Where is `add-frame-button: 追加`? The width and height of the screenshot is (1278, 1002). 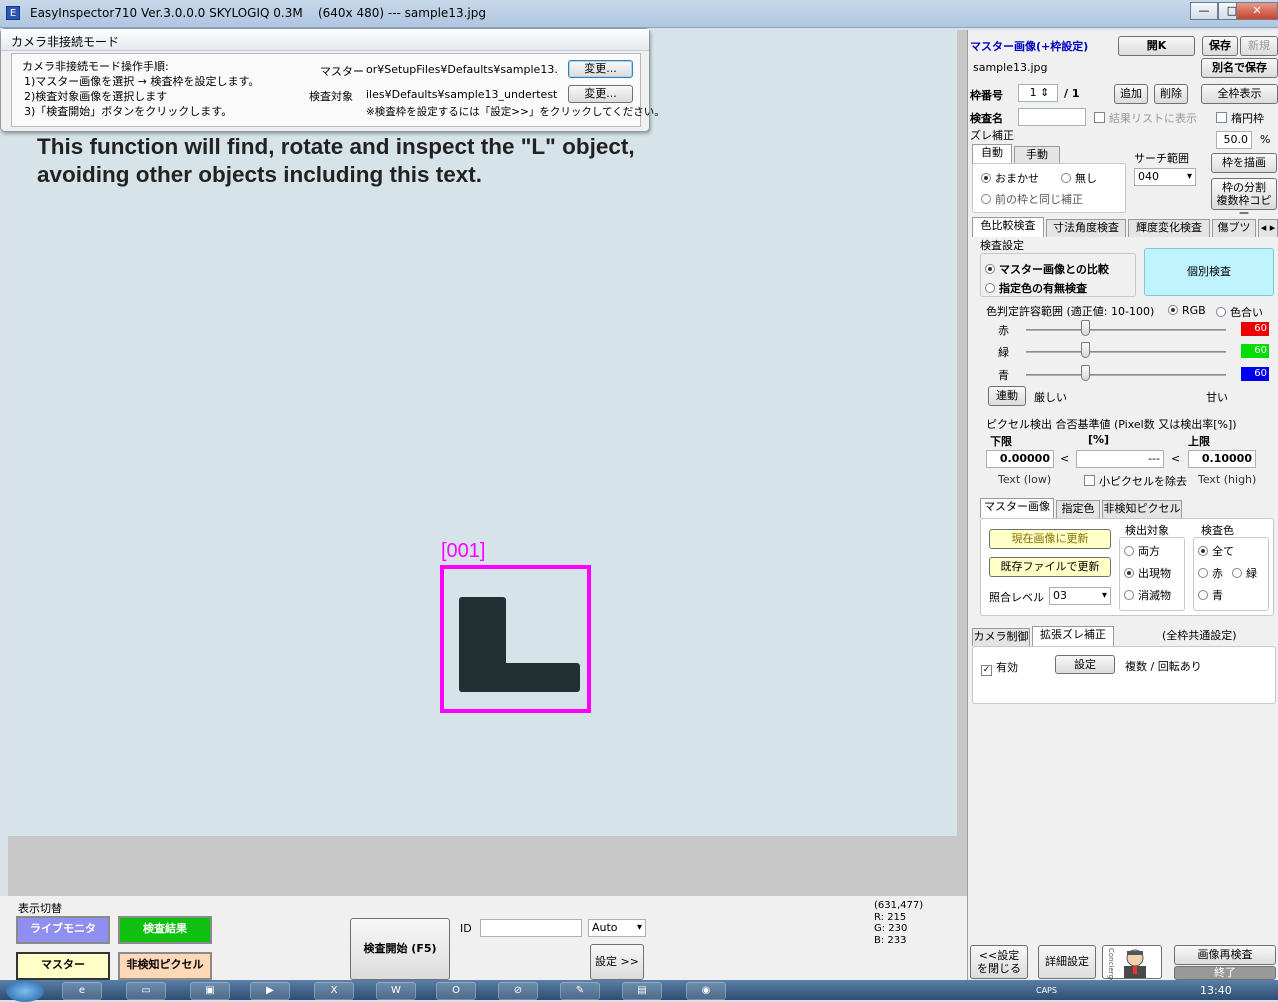
add-frame-button: 追加 is located at coordinates (1131, 94).